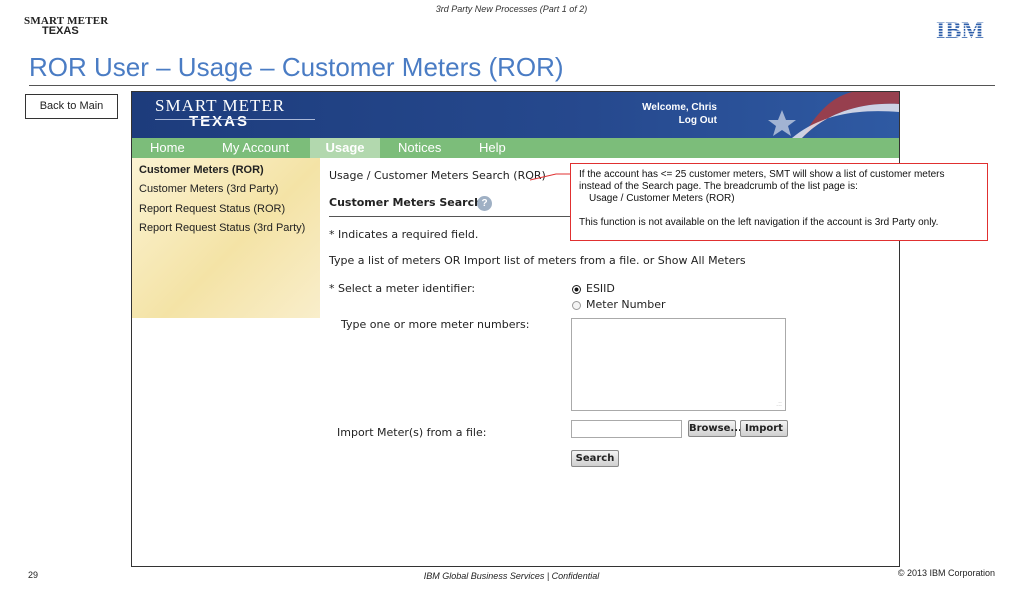 Image resolution: width=1023 pixels, height=590 pixels. Describe the element at coordinates (946, 573) in the screenshot. I see `footer-copyright: © 2013 IBM Corporation` at that location.